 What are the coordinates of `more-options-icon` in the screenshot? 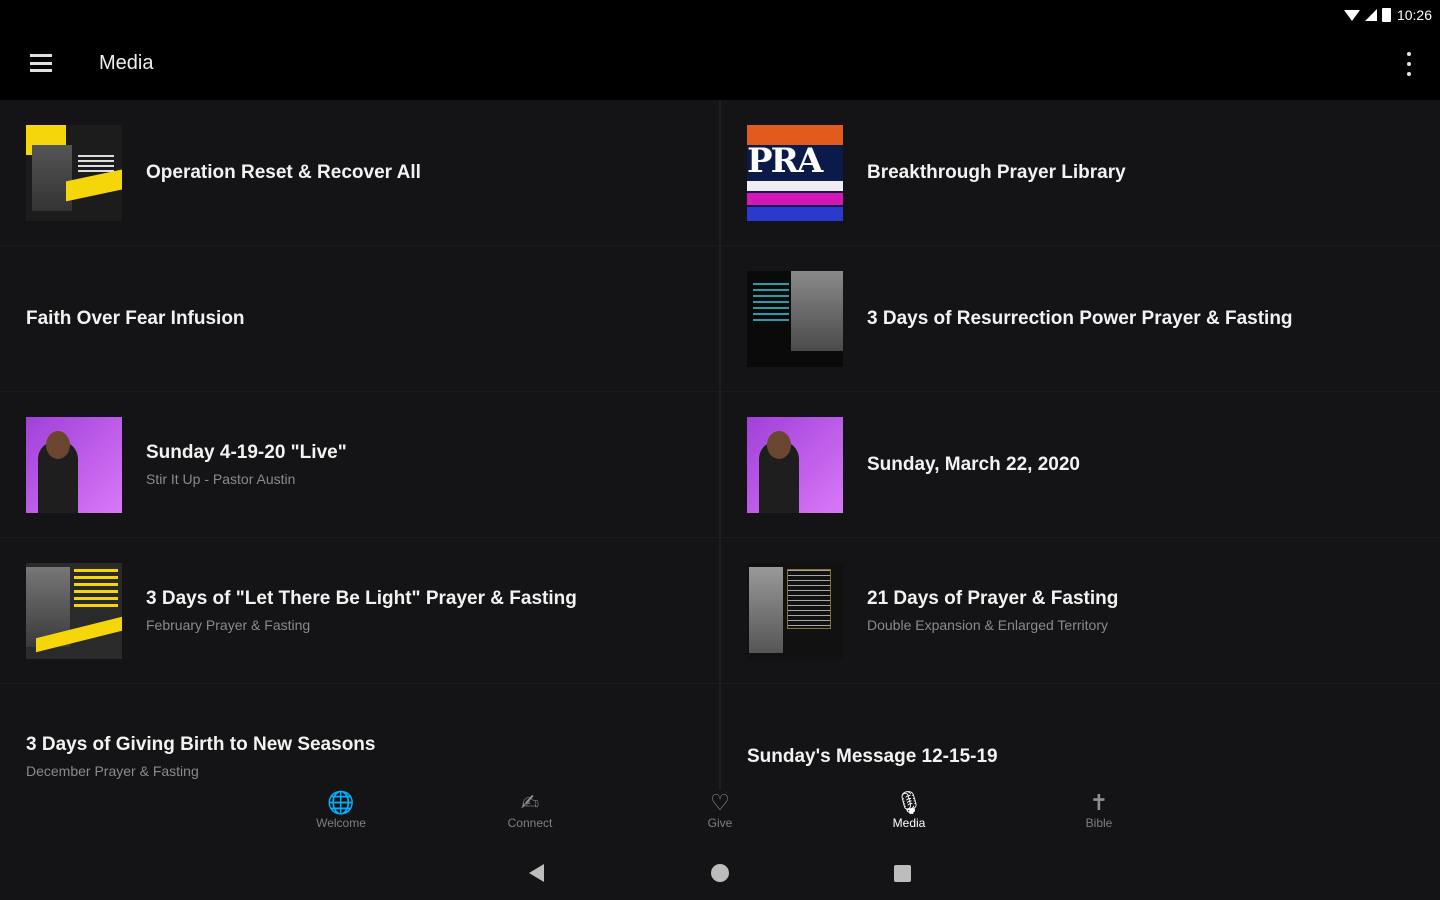 It's located at (1409, 64).